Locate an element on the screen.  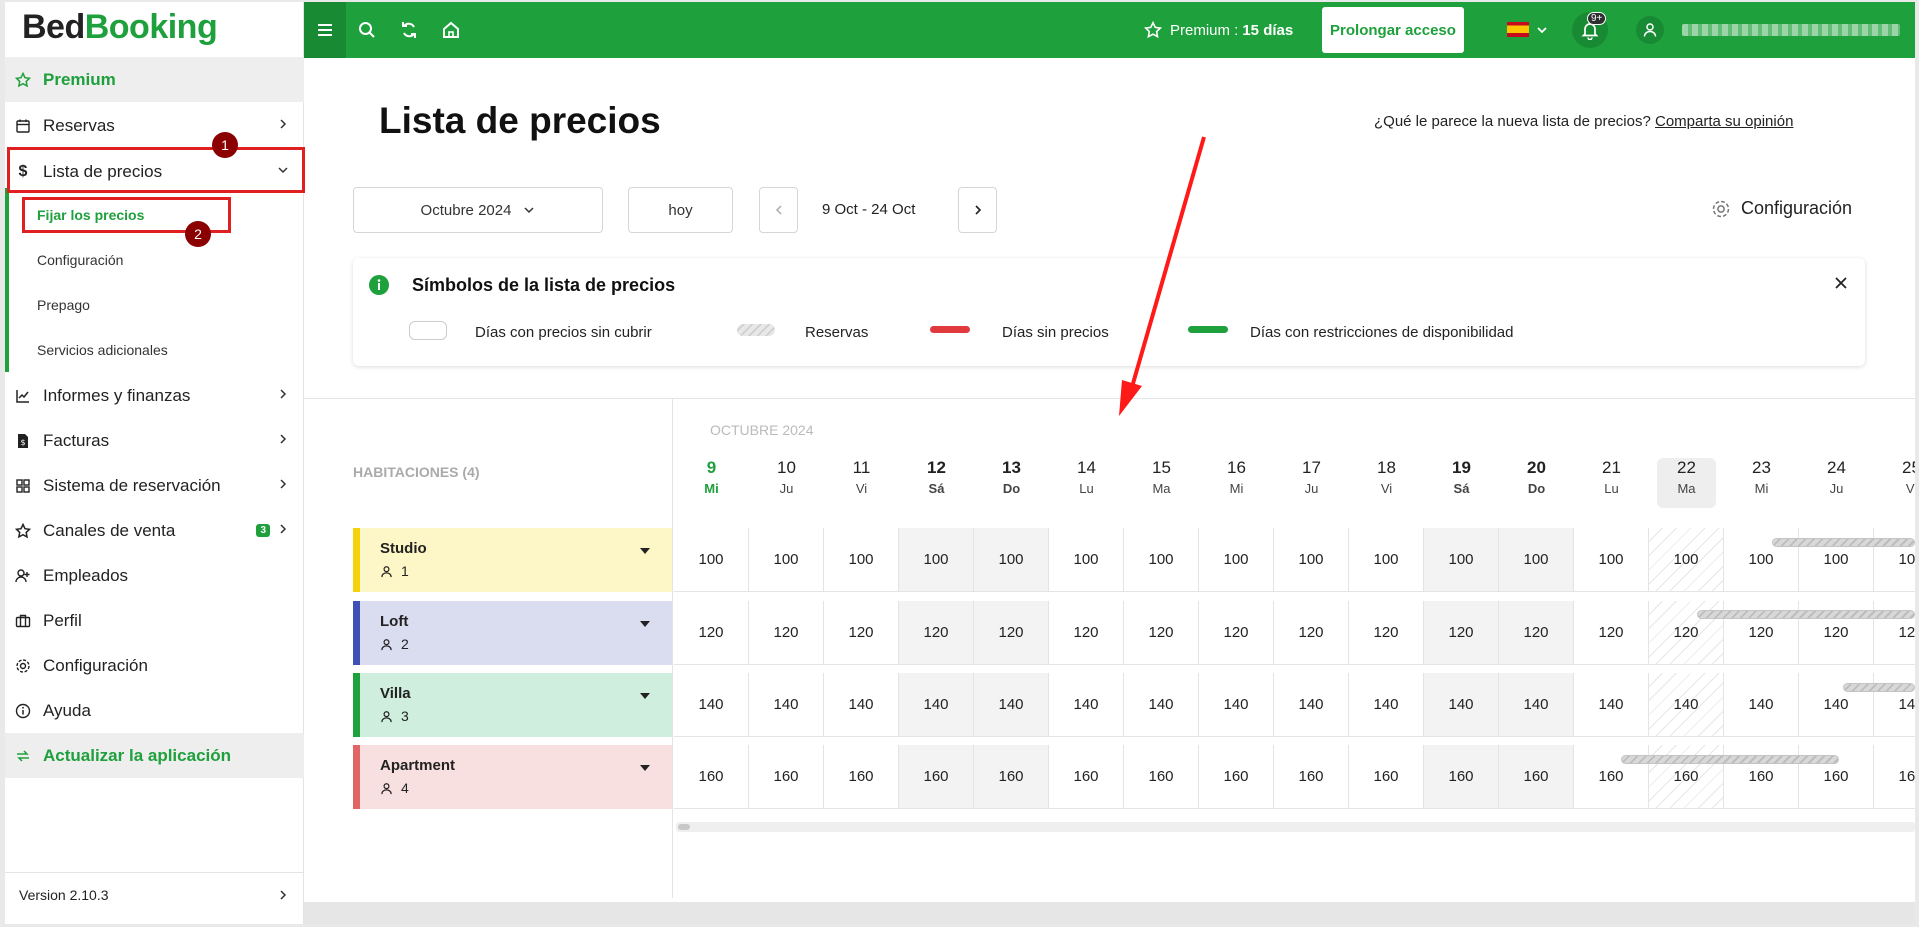
day-column-header: 22 Ma is located at coordinates (1686, 483).